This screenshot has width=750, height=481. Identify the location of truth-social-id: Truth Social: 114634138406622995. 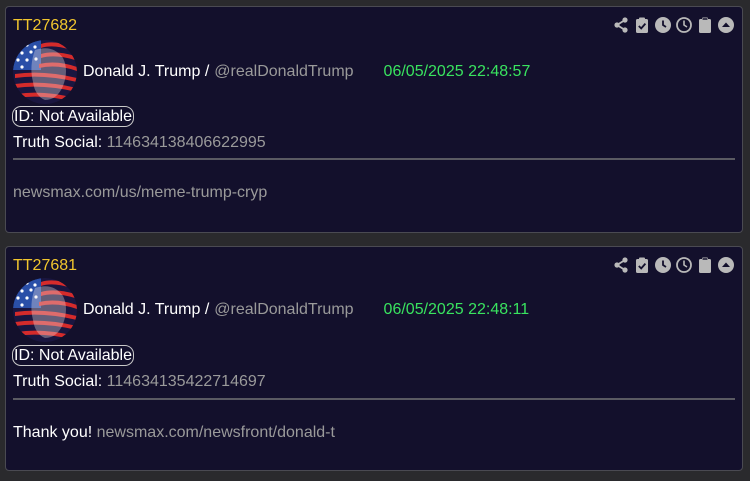
(139, 143).